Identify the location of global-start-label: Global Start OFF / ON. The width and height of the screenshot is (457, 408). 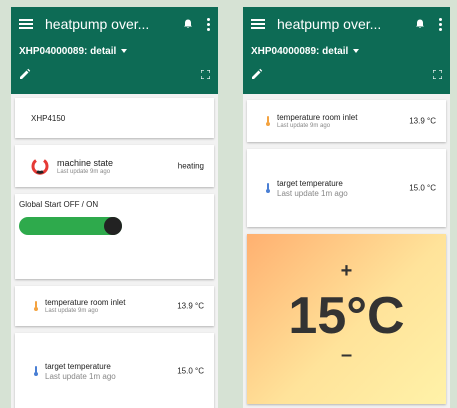
(59, 204).